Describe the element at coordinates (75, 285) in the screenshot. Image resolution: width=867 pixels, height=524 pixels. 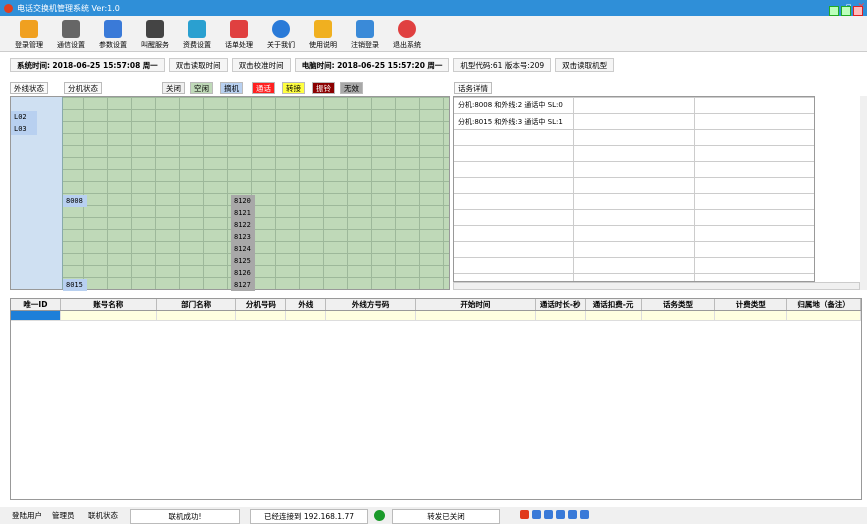
I see `extension-cell: 8015` at that location.